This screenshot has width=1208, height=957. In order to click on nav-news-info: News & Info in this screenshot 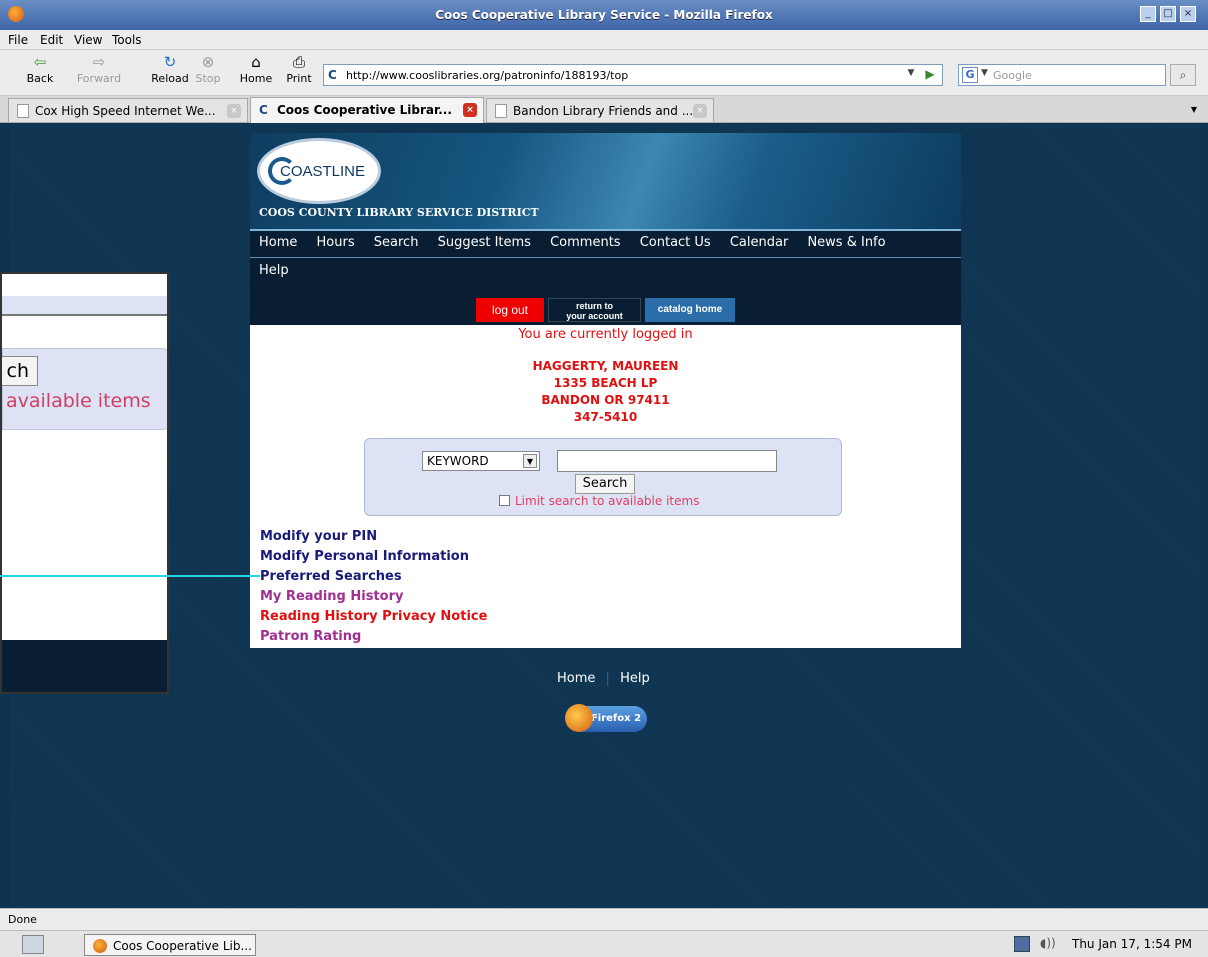, I will do `click(846, 242)`.